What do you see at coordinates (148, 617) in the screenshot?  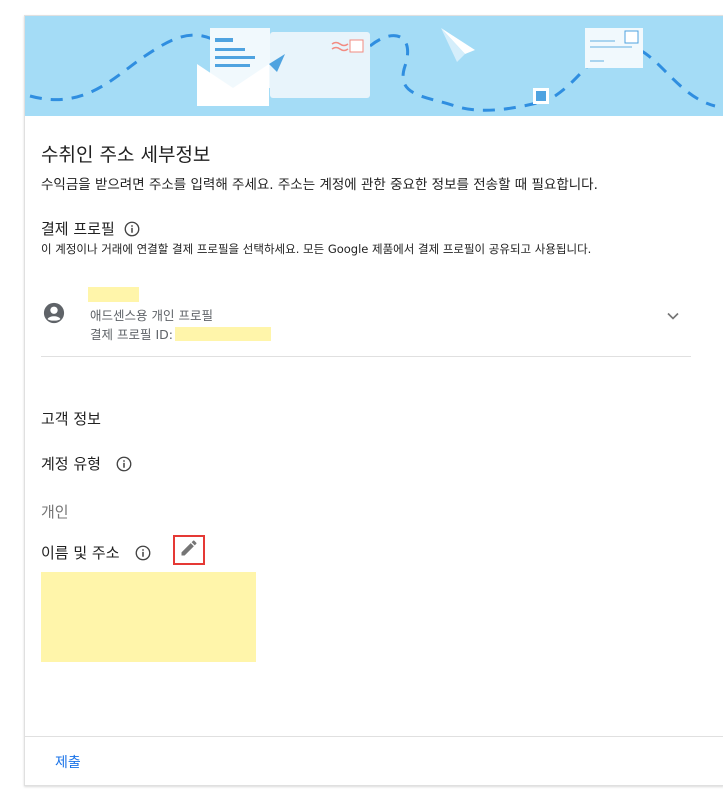 I see `name-address-redacted` at bounding box center [148, 617].